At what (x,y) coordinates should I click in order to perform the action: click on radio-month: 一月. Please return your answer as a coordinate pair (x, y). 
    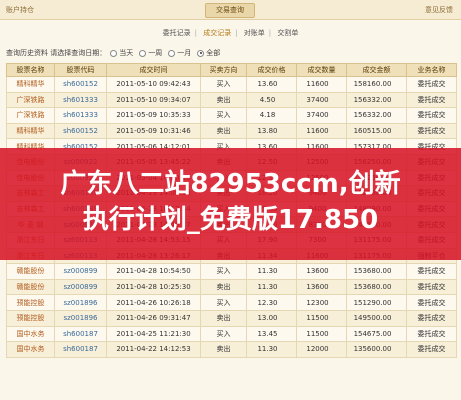
    Looking at the image, I should click on (179, 53).